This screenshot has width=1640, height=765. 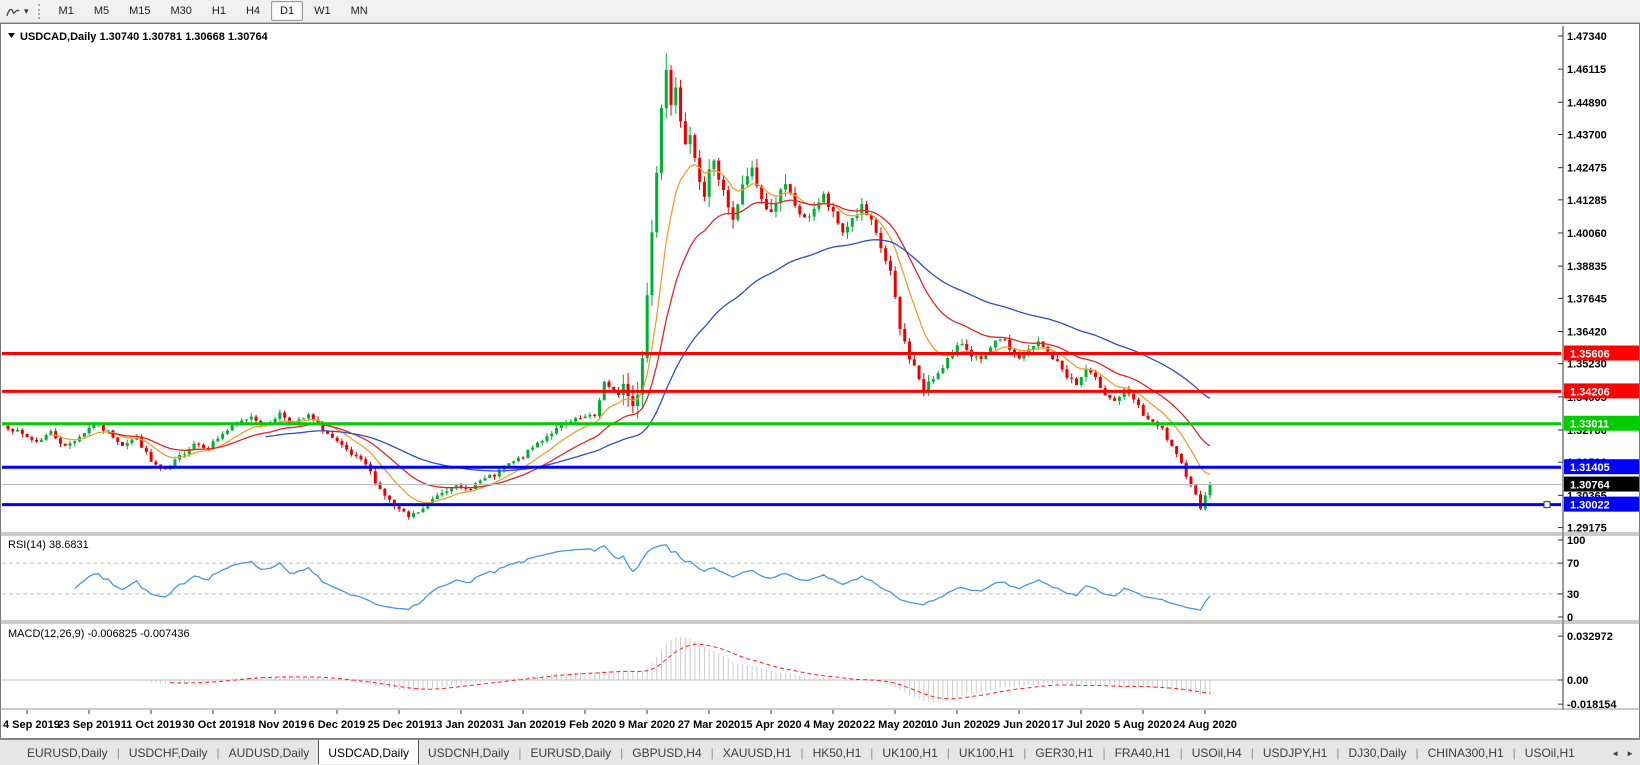 What do you see at coordinates (1377, 752) in the screenshot?
I see `tab-dj30-daily: DJ30,Daily` at bounding box center [1377, 752].